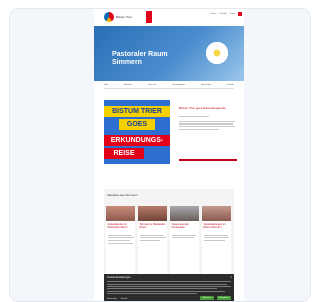 The height and width of the screenshot is (302, 320). What do you see at coordinates (111, 299) in the screenshot?
I see `cookie-option-necessary: Notwendig` at bounding box center [111, 299].